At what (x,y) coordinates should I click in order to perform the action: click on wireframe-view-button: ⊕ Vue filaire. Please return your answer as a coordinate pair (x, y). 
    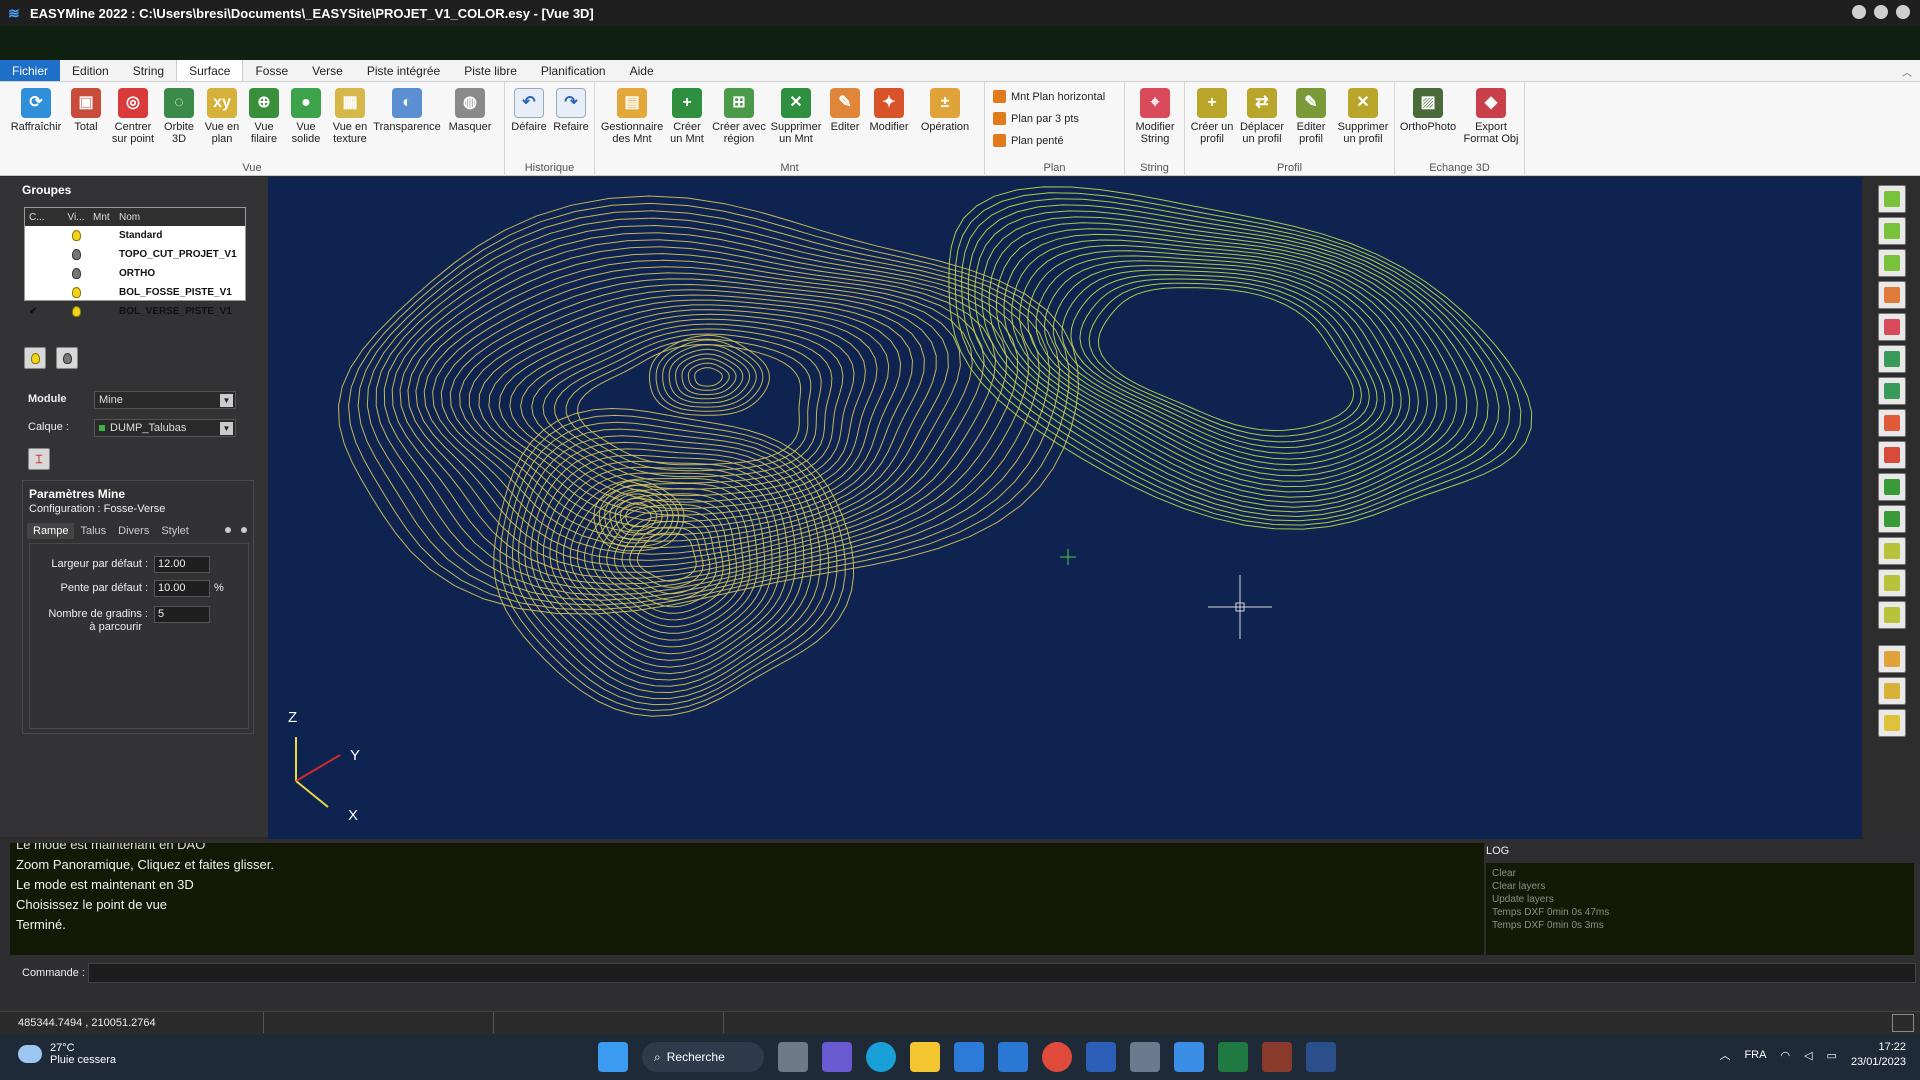
    Looking at the image, I should click on (264, 116).